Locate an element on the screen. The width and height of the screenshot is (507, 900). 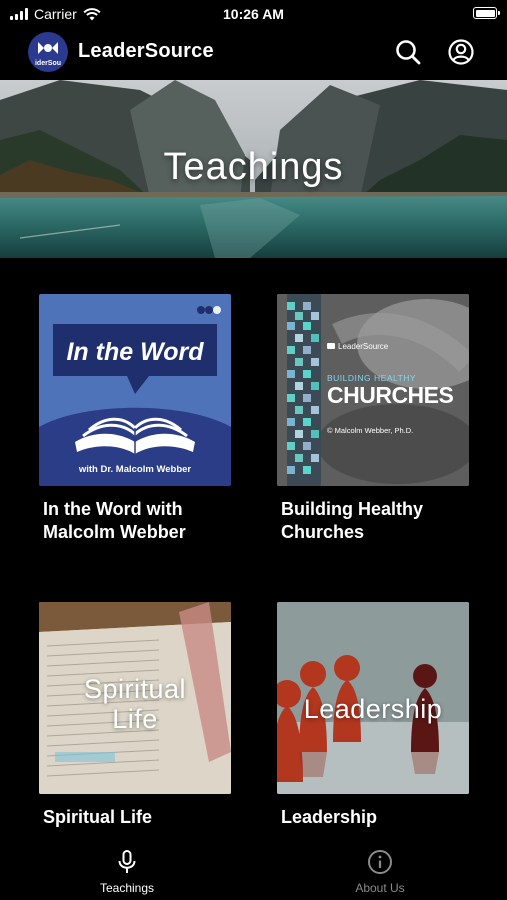
app-title: LeaderSource is located at coordinates (146, 51).